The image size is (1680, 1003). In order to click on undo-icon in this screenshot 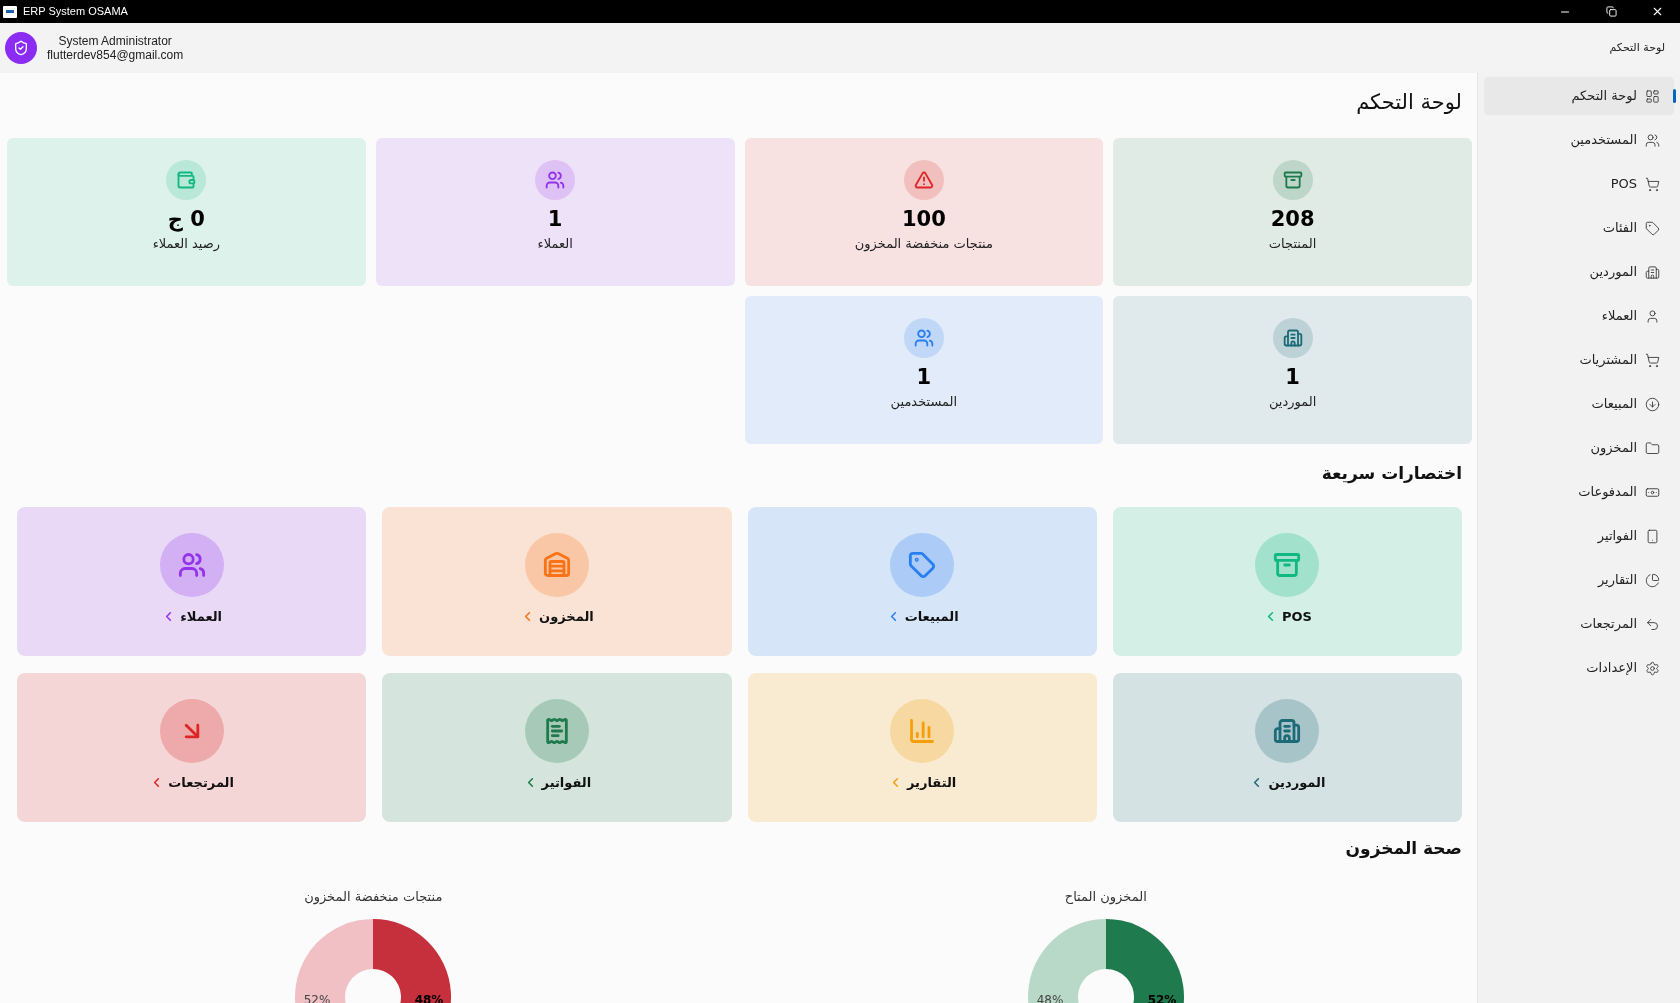, I will do `click(1652, 624)`.